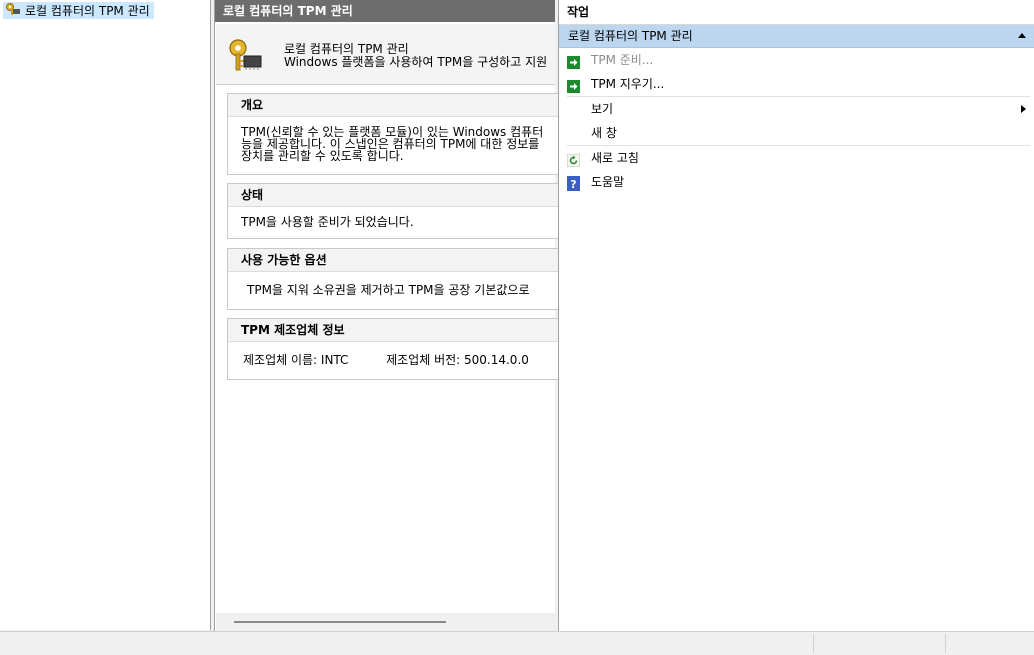 This screenshot has height=655, width=1034. I want to click on status-text: TPM을 사용할 준비가 되었습니다., so click(327, 222).